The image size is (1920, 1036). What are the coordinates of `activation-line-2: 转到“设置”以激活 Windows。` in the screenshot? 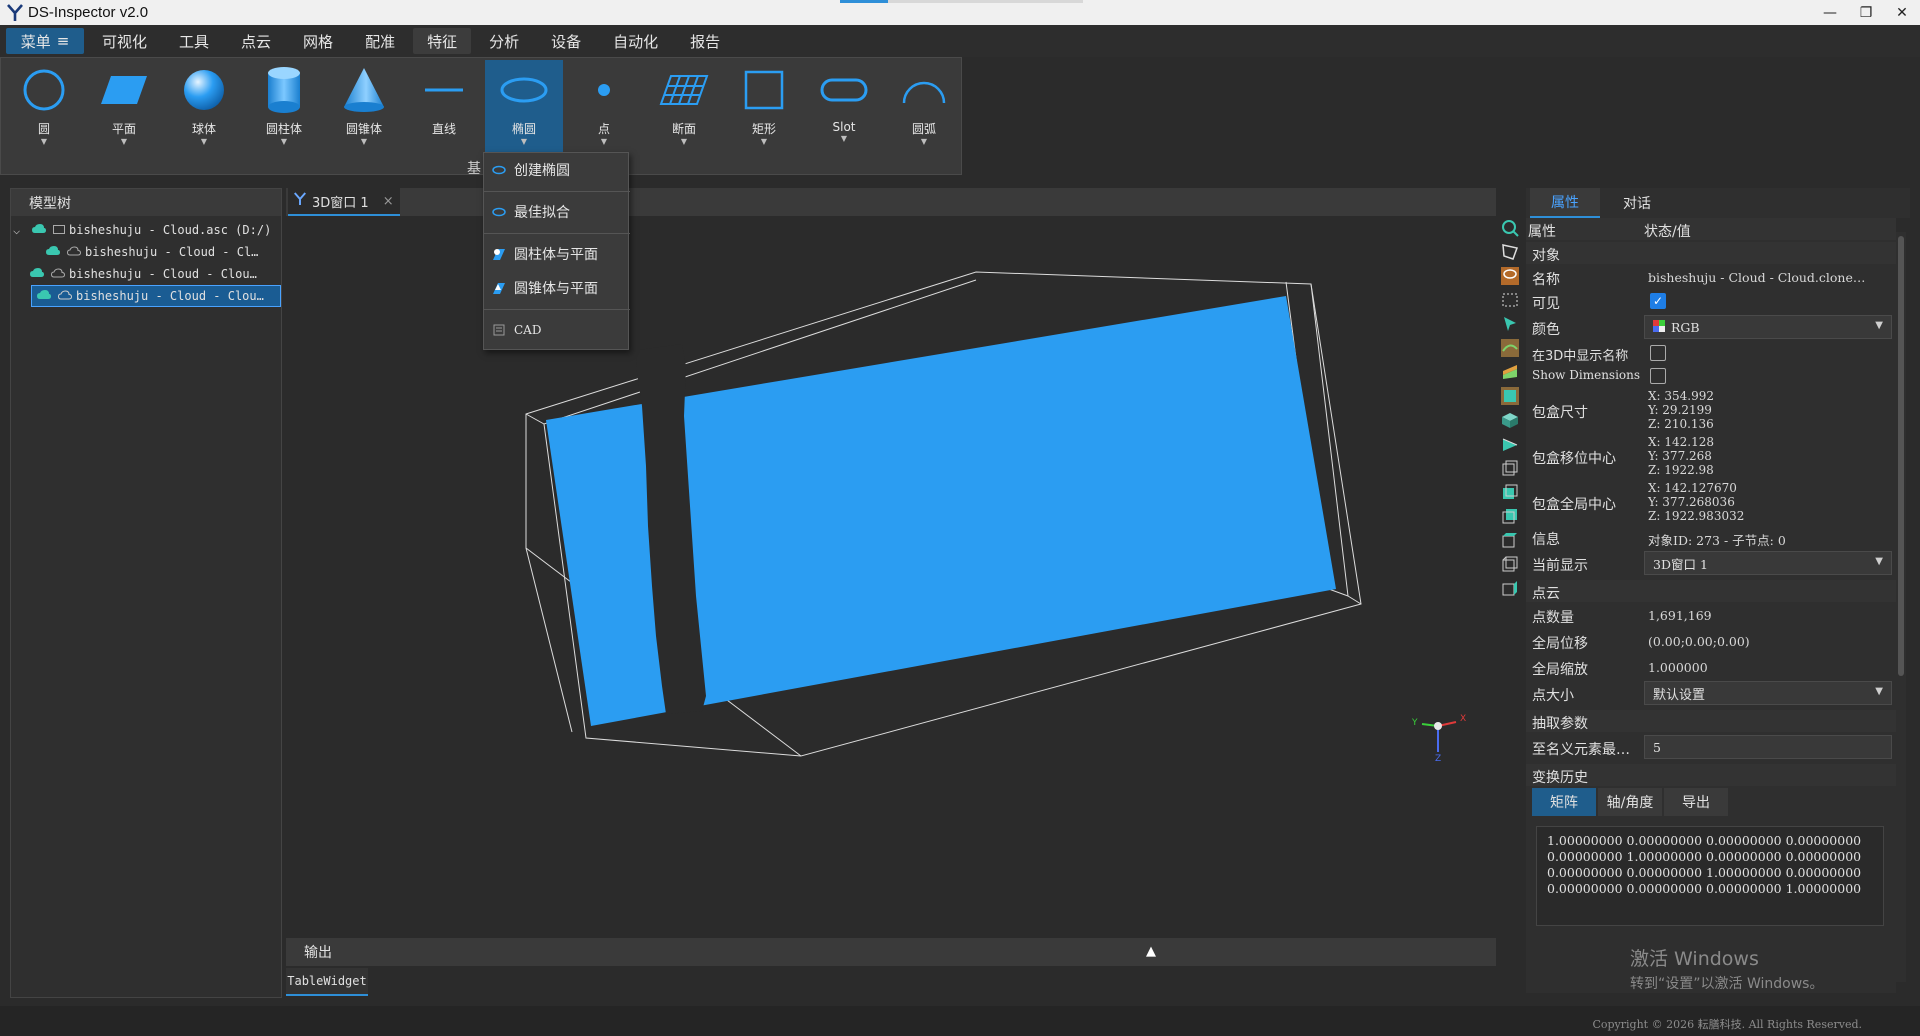 It's located at (1727, 984).